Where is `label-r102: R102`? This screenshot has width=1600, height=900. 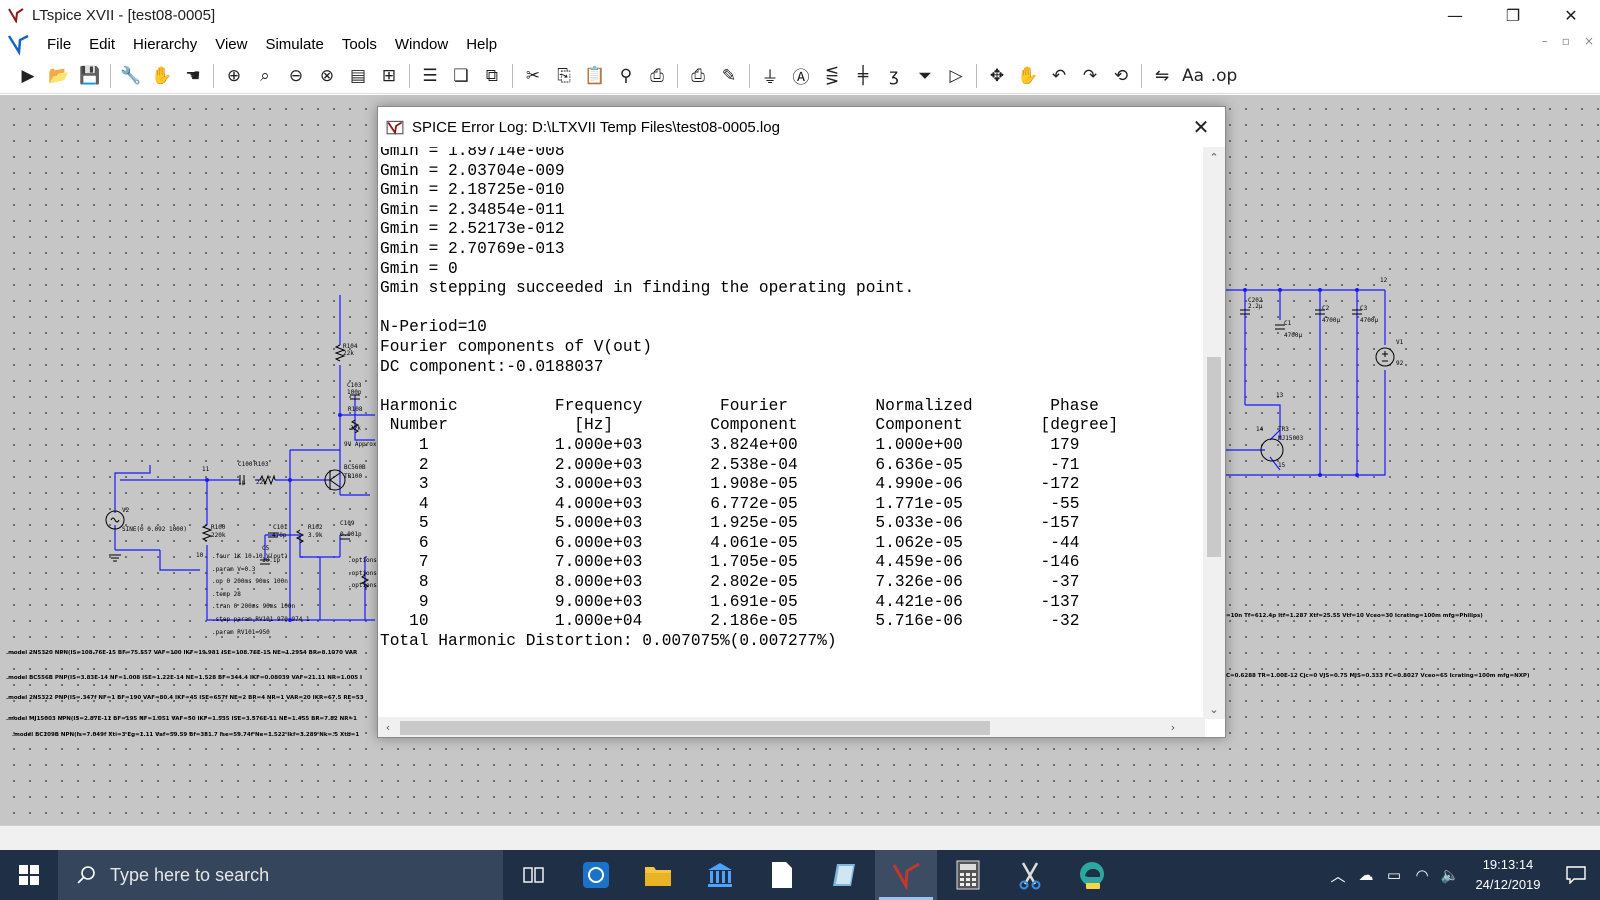 label-r102: R102 is located at coordinates (315, 527).